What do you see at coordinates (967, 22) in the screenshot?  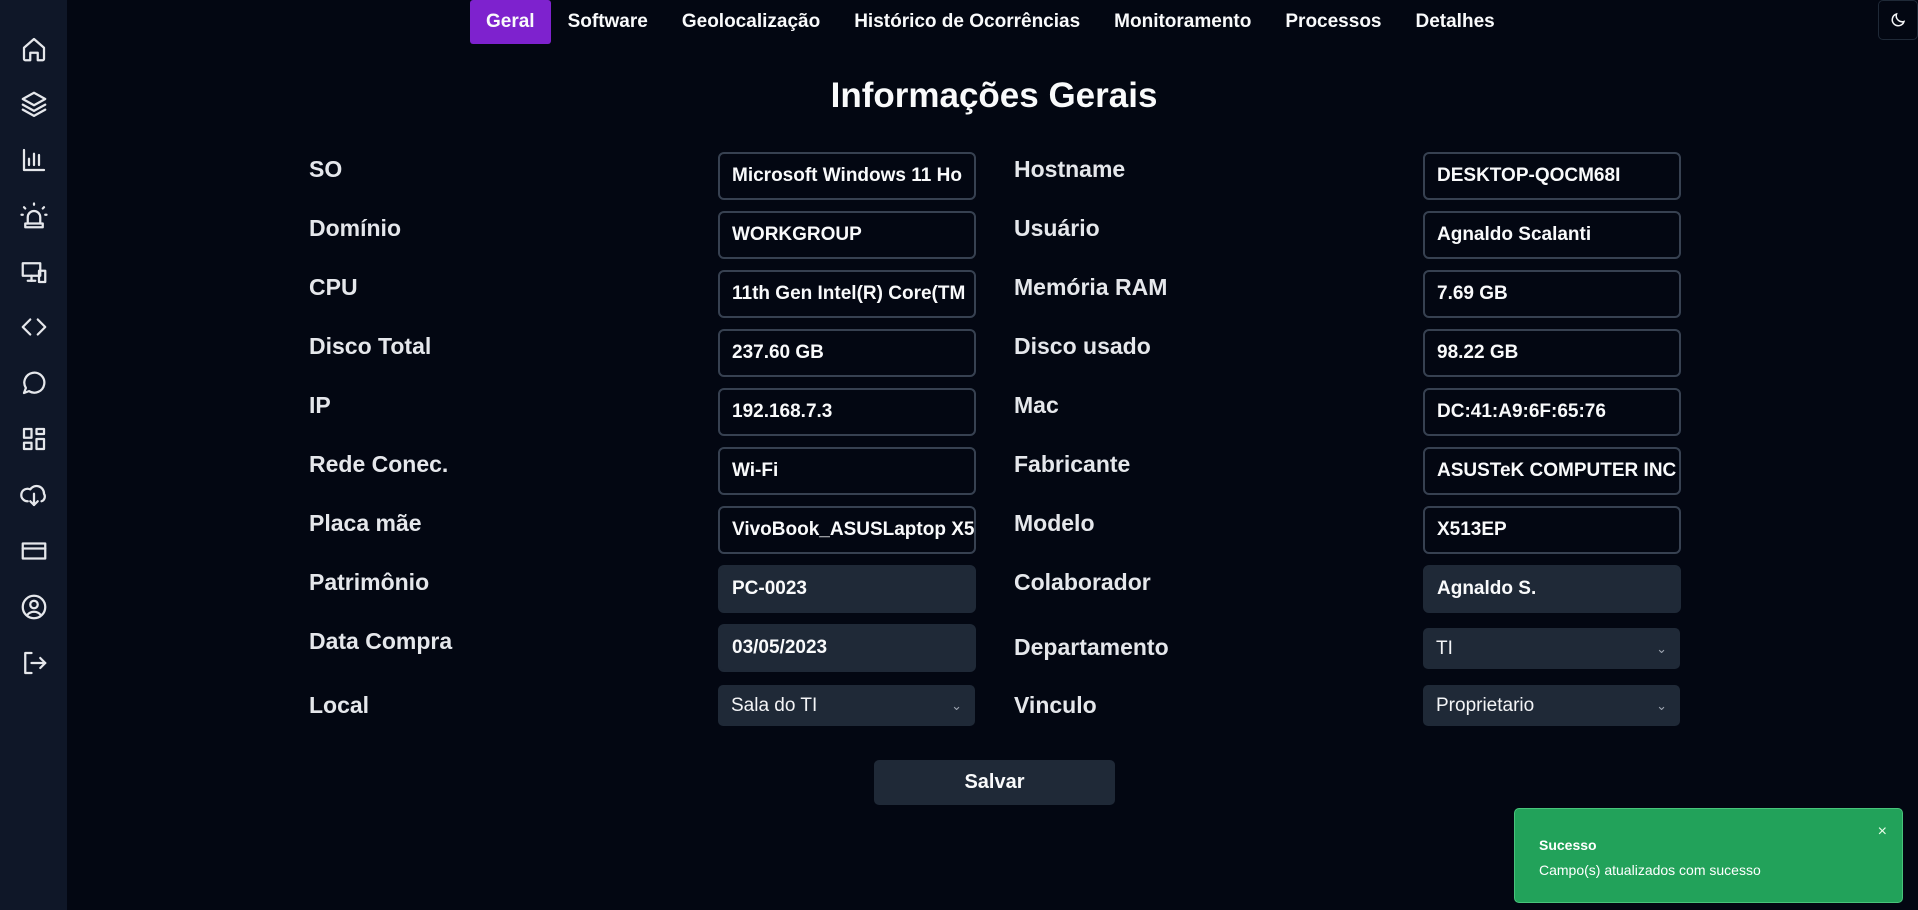 I see `tab-historico: Histórico de Ocorrências` at bounding box center [967, 22].